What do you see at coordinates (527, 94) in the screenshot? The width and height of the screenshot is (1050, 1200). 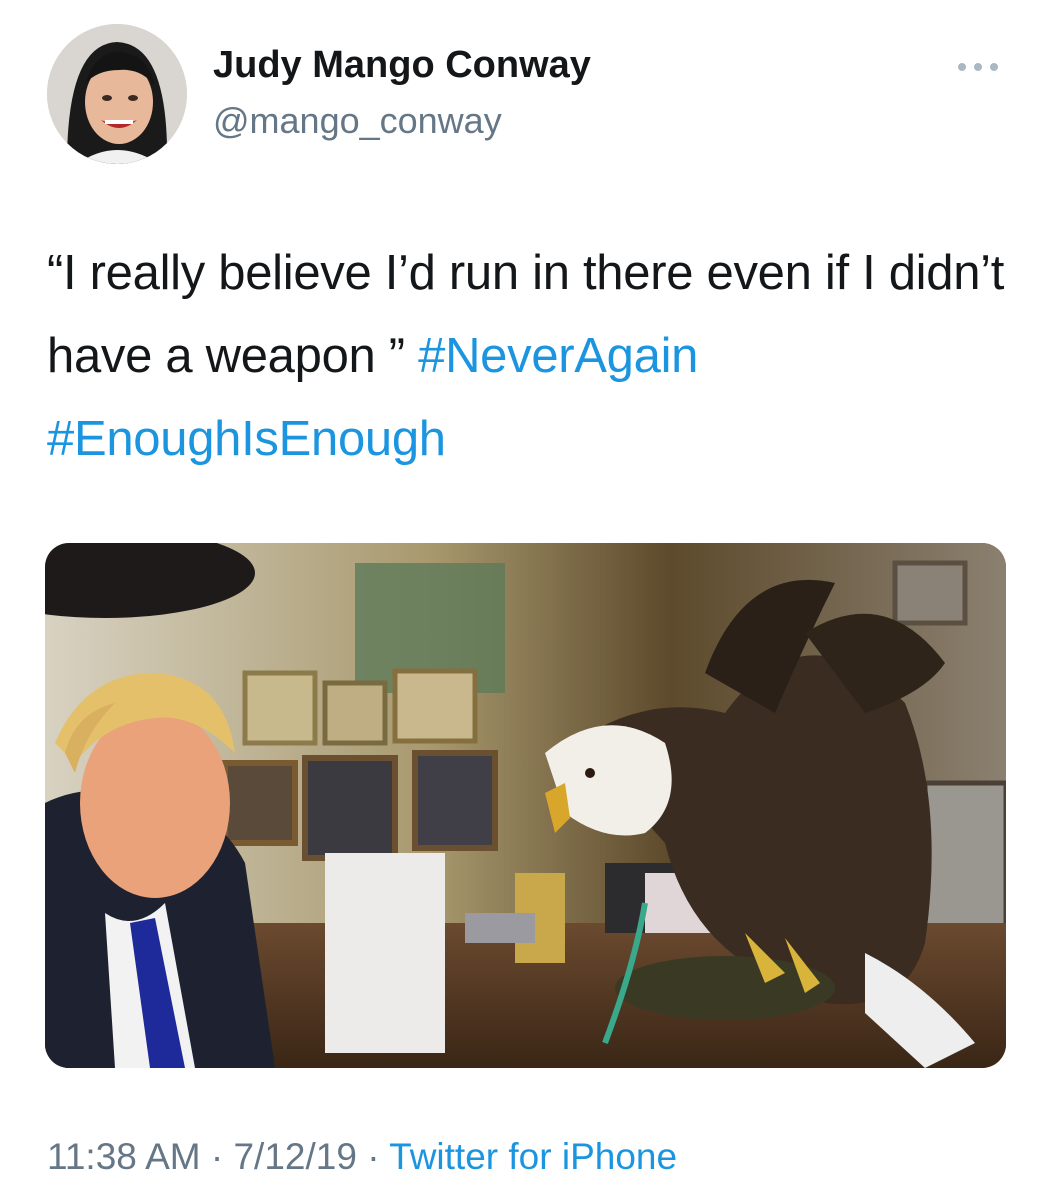 I see `tweet-header: Judy Mango Conway @mango_conway` at bounding box center [527, 94].